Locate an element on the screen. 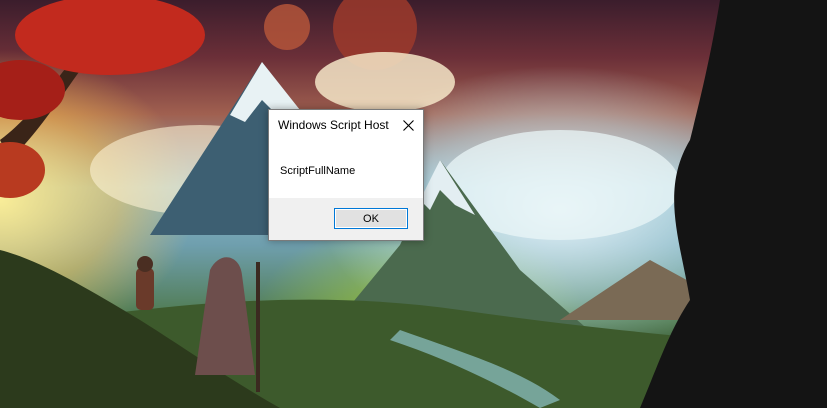 This screenshot has width=827, height=408. dialog-message: ScriptFullName is located at coordinates (318, 171).